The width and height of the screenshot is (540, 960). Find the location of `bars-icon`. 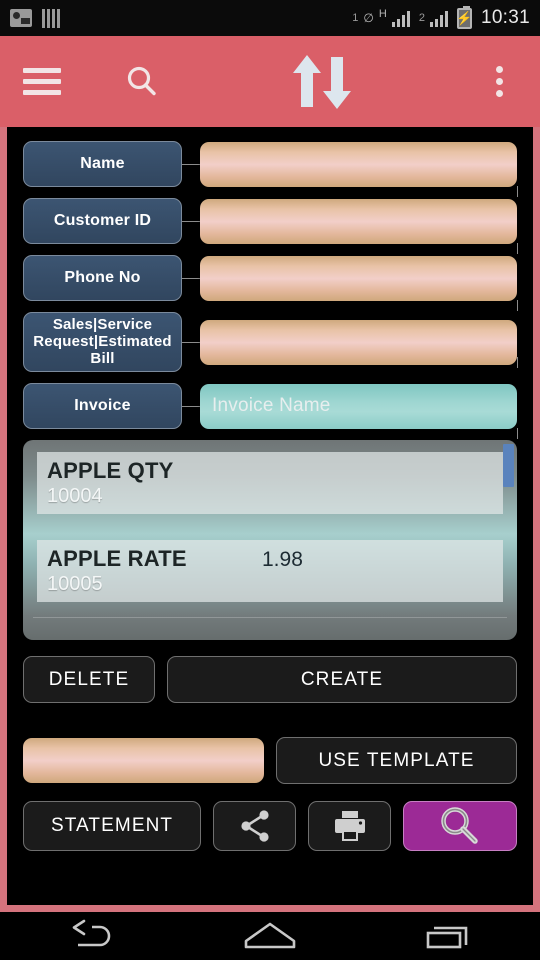

bars-icon is located at coordinates (53, 18).